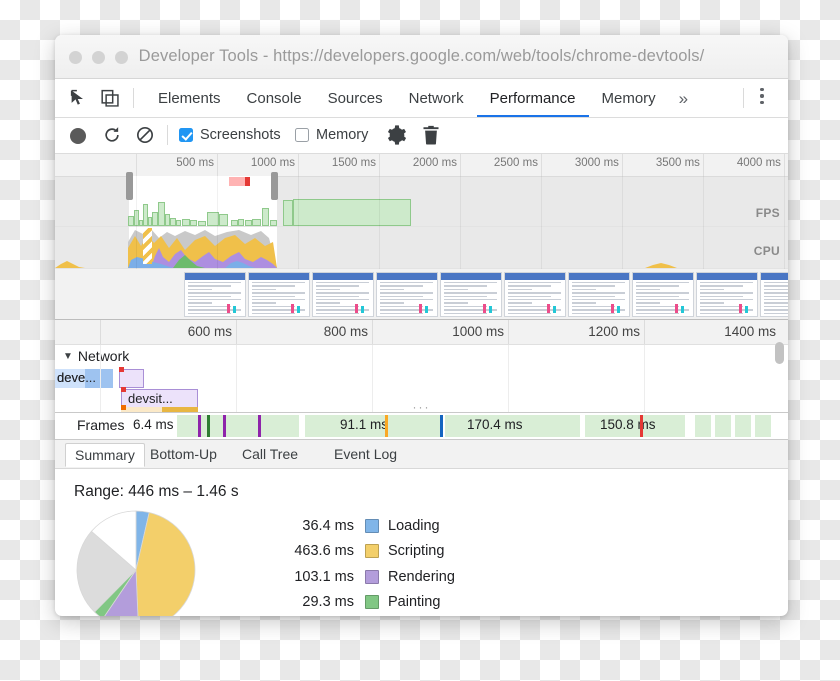  What do you see at coordinates (270, 455) in the screenshot?
I see `details-tab-call-tree: Call Tree` at bounding box center [270, 455].